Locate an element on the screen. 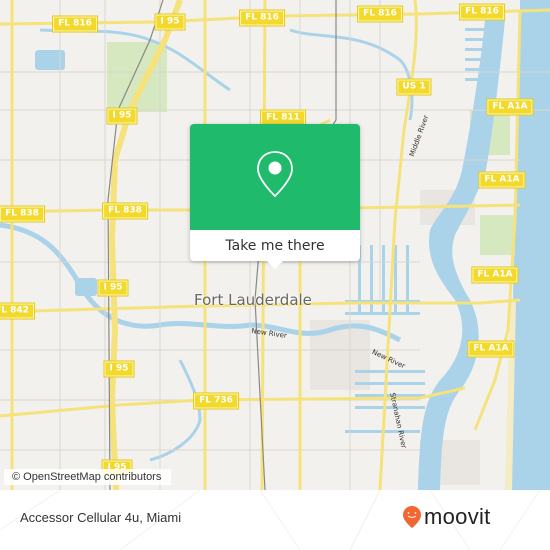 The height and width of the screenshot is (550, 550). moovit-pin-icon is located at coordinates (412, 517).